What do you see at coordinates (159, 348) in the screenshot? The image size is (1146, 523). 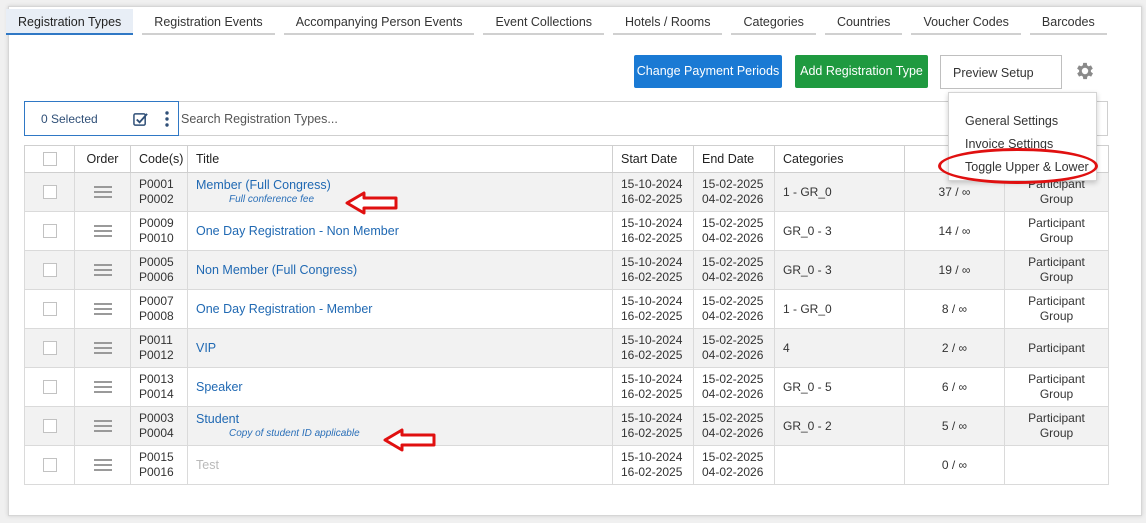 I see `row-codes-cell: P0011 P0012` at bounding box center [159, 348].